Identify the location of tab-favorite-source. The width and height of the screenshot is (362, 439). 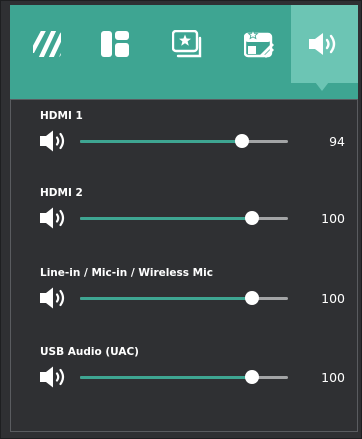
(187, 44).